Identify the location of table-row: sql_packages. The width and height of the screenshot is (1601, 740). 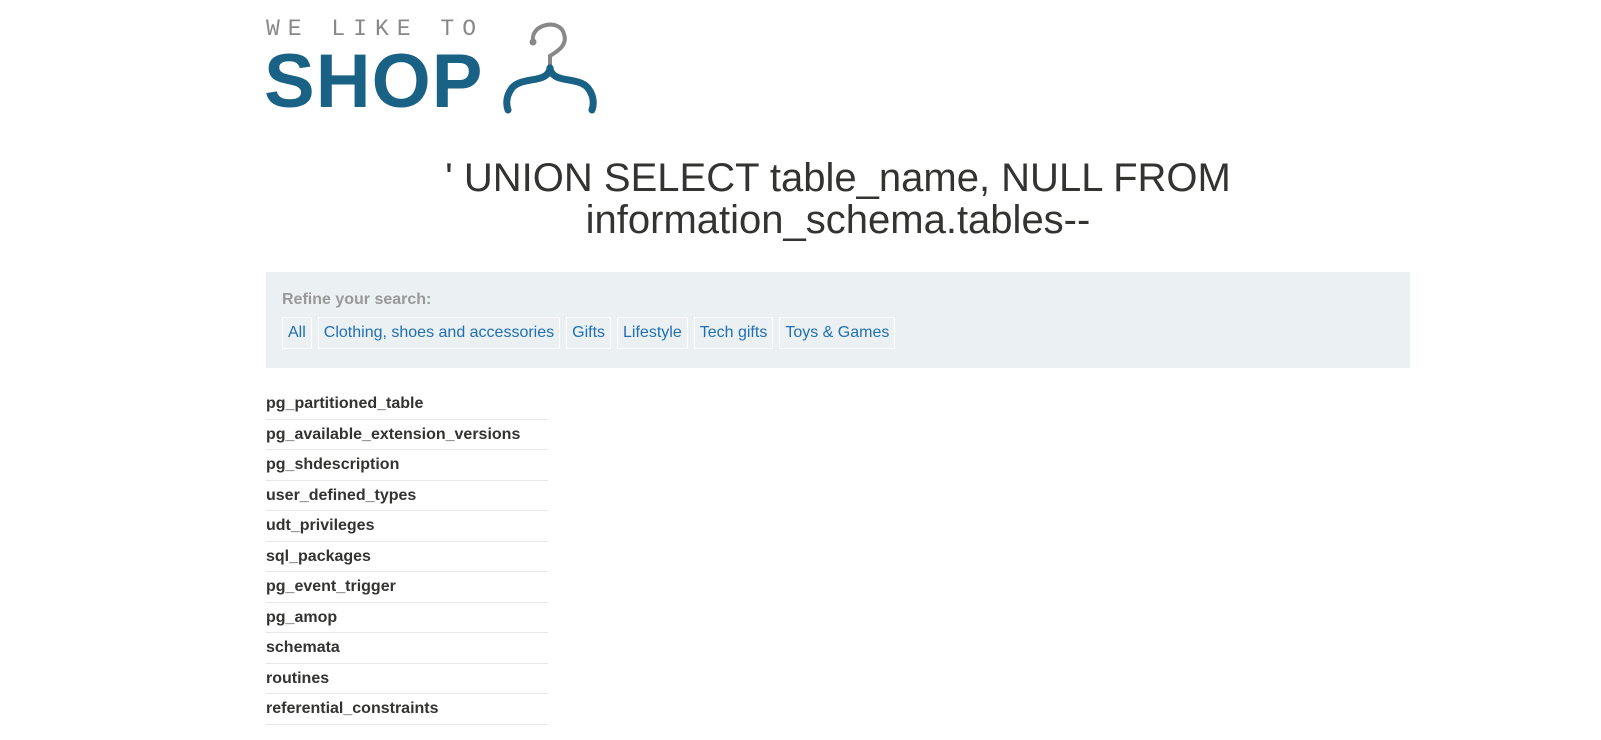
(407, 557).